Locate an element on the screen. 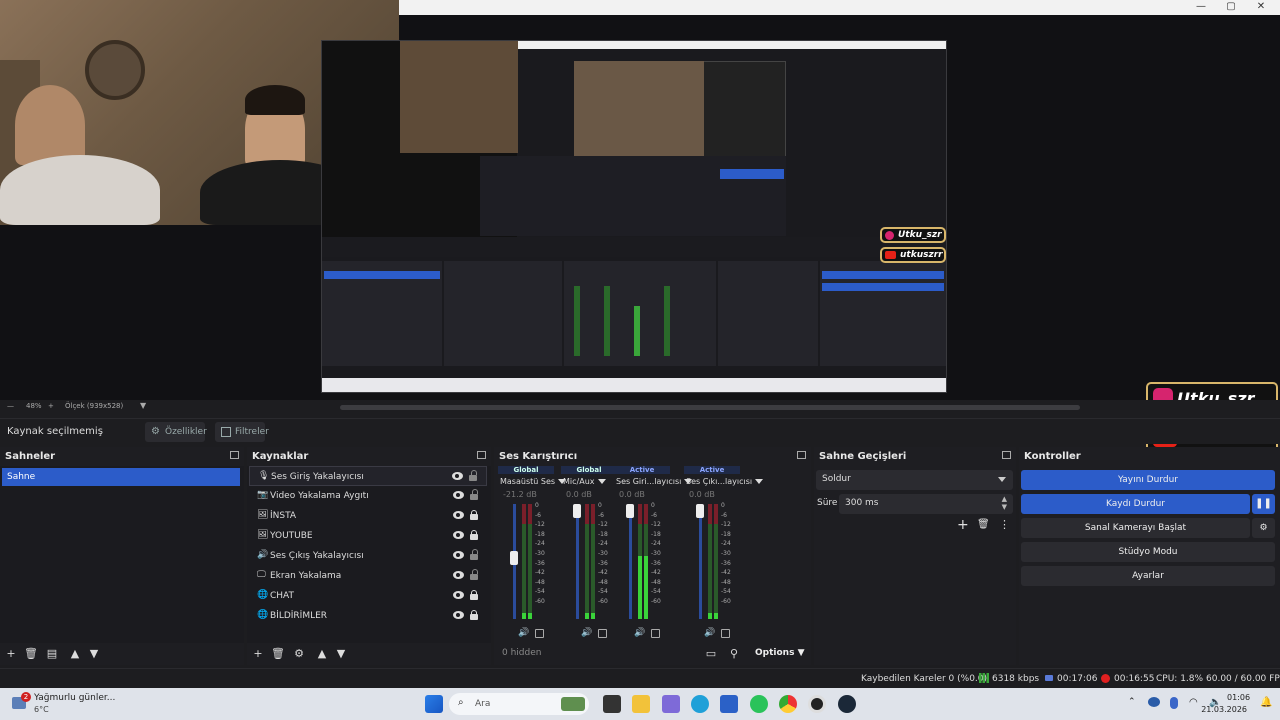  task-view-icon is located at coordinates (612, 704).